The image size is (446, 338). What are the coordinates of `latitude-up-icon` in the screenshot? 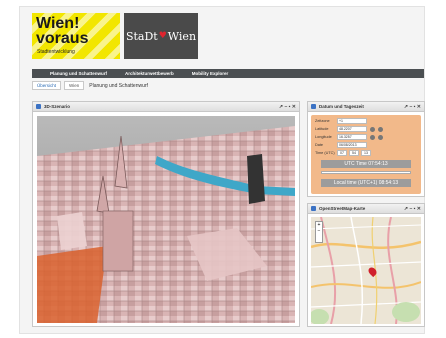 It's located at (372, 129).